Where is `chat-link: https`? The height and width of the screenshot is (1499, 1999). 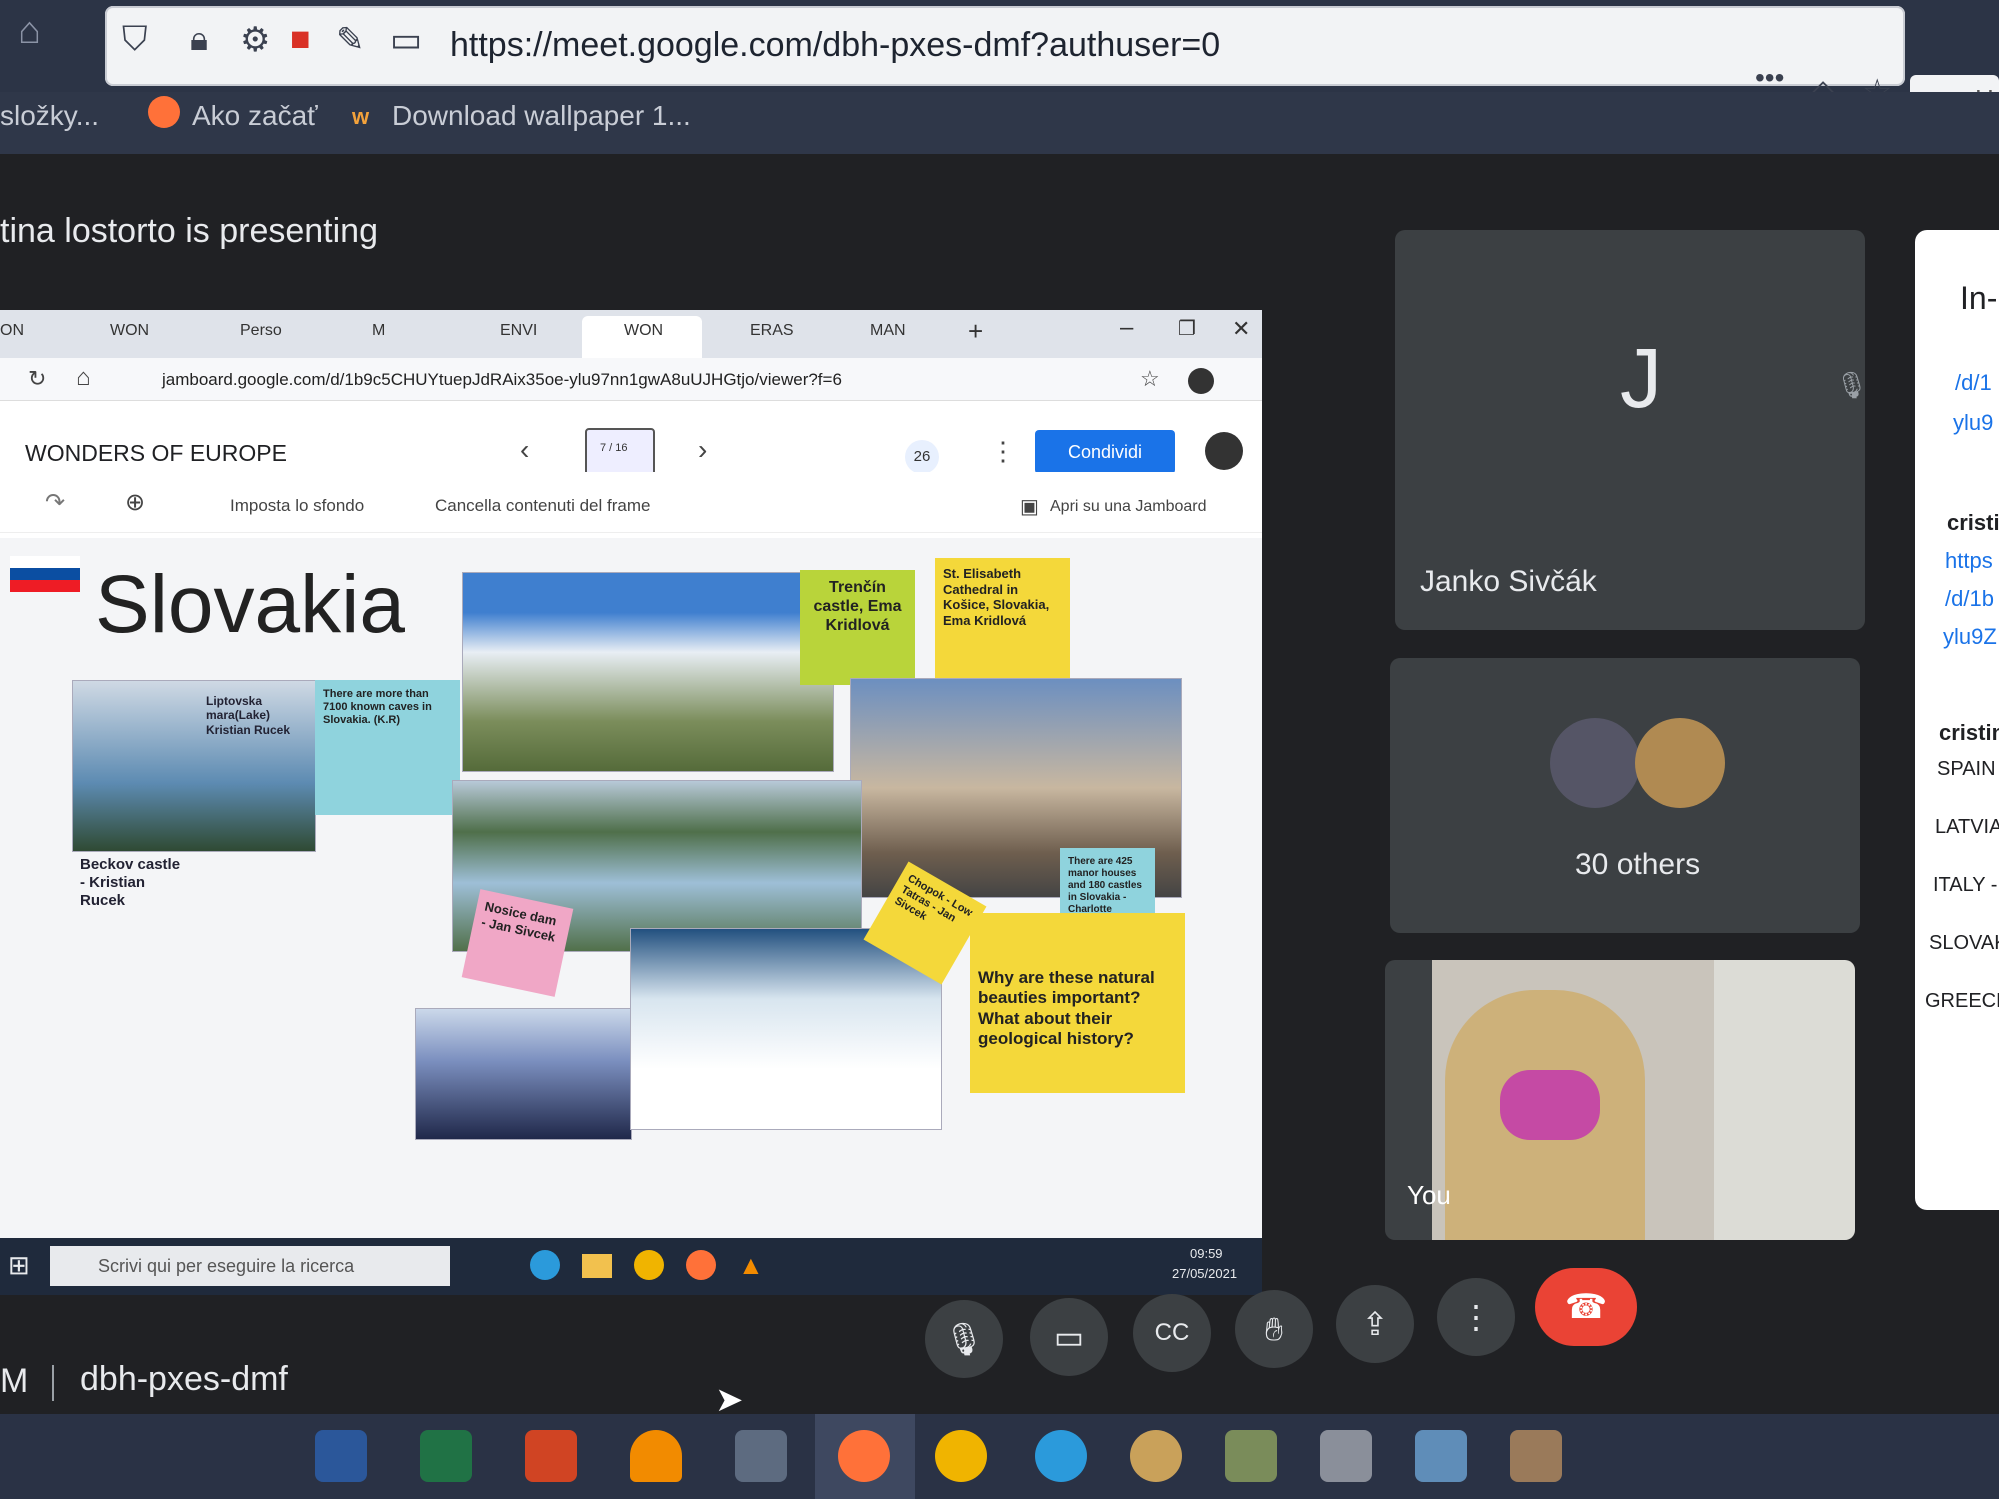
chat-link: https is located at coordinates (1969, 561).